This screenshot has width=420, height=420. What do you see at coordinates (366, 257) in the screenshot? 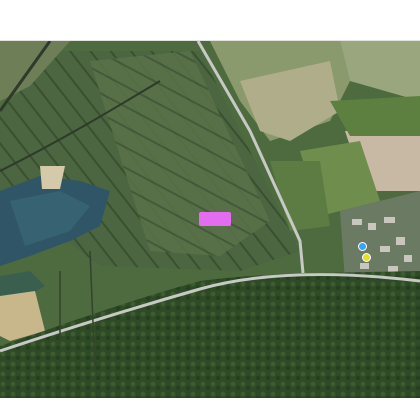
I see `yellow-marker-icon` at bounding box center [366, 257].